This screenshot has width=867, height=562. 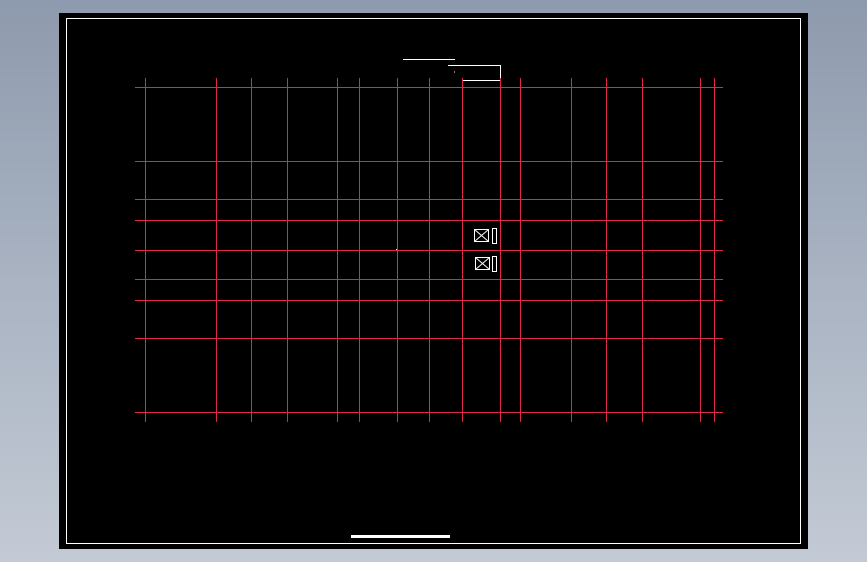 What do you see at coordinates (400, 536) in the screenshot?
I see `scroll-indicator` at bounding box center [400, 536].